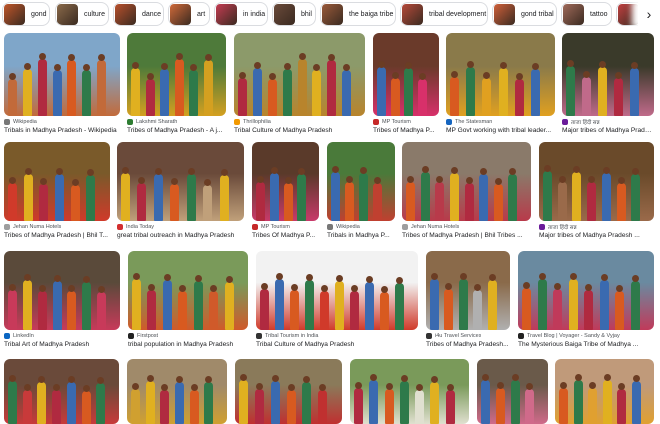 The width and height of the screenshot is (660, 424). What do you see at coordinates (608, 130) in the screenshot?
I see `result-title: Major tribes of Madhya Pradesh` at bounding box center [608, 130].